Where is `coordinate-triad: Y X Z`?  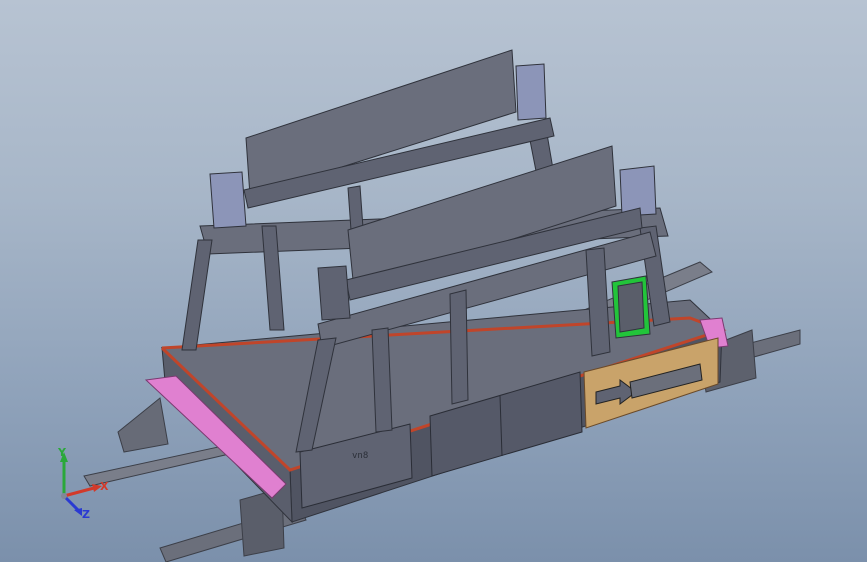 coordinate-triad: Y X Z is located at coordinates (83, 483).